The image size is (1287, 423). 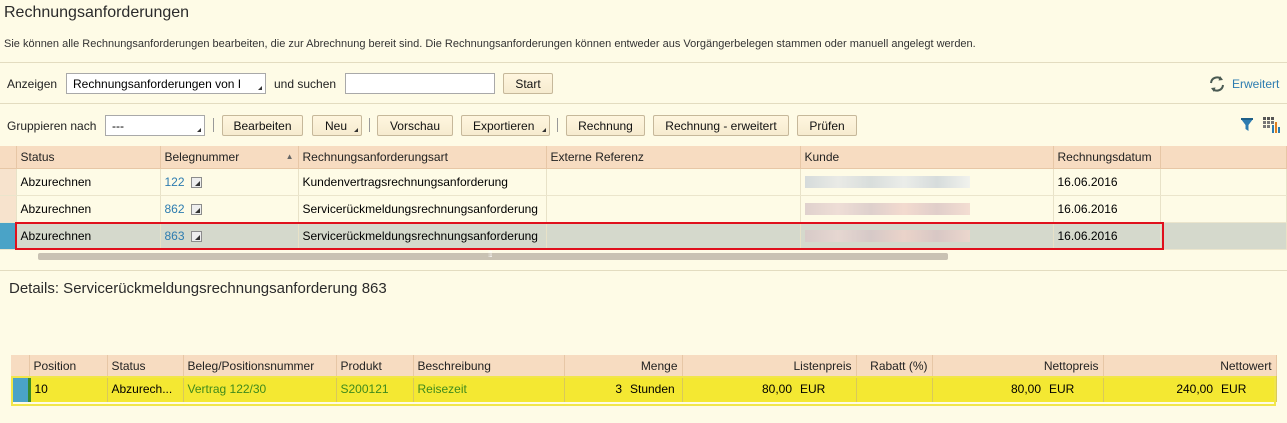 I want to click on cell-customer, so click(x=927, y=209).